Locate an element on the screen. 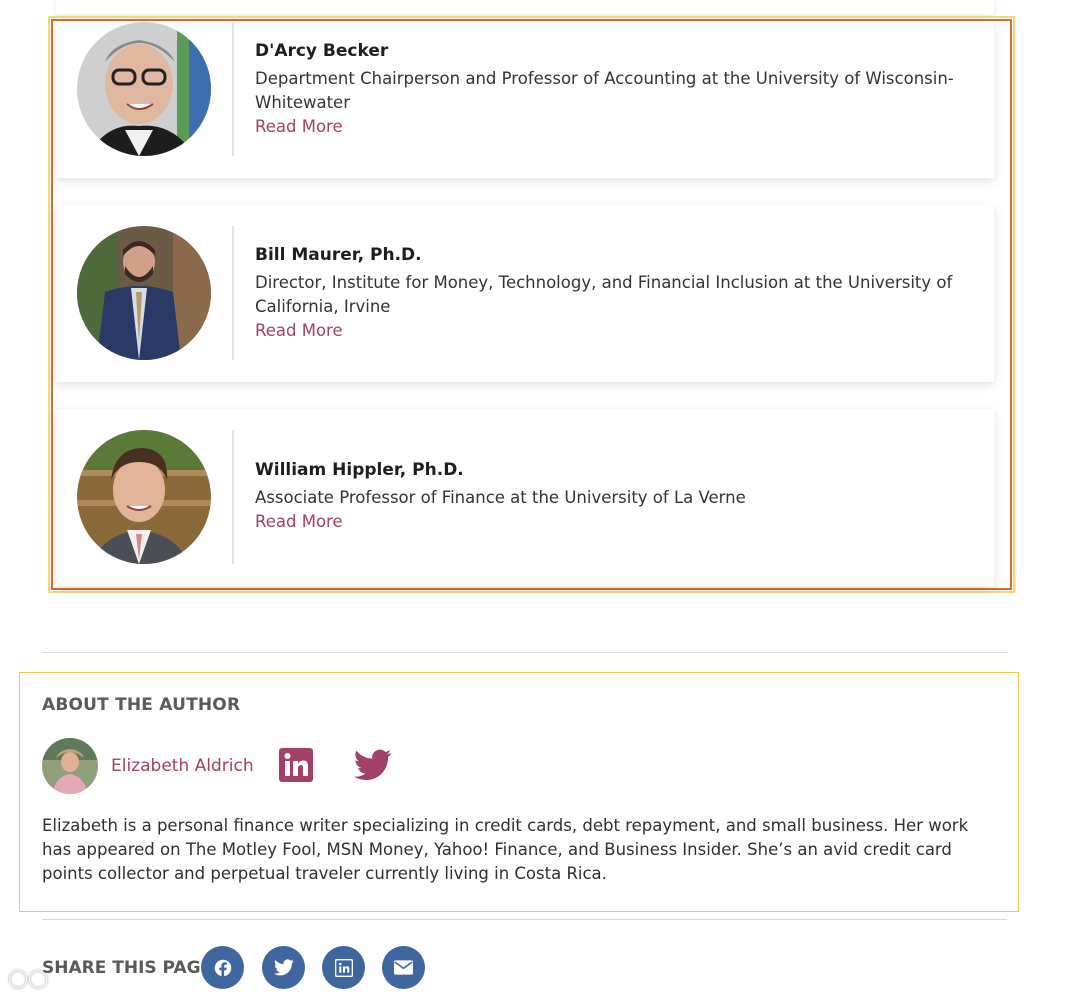 The height and width of the screenshot is (1002, 1080). share-twitter-button is located at coordinates (283, 967).